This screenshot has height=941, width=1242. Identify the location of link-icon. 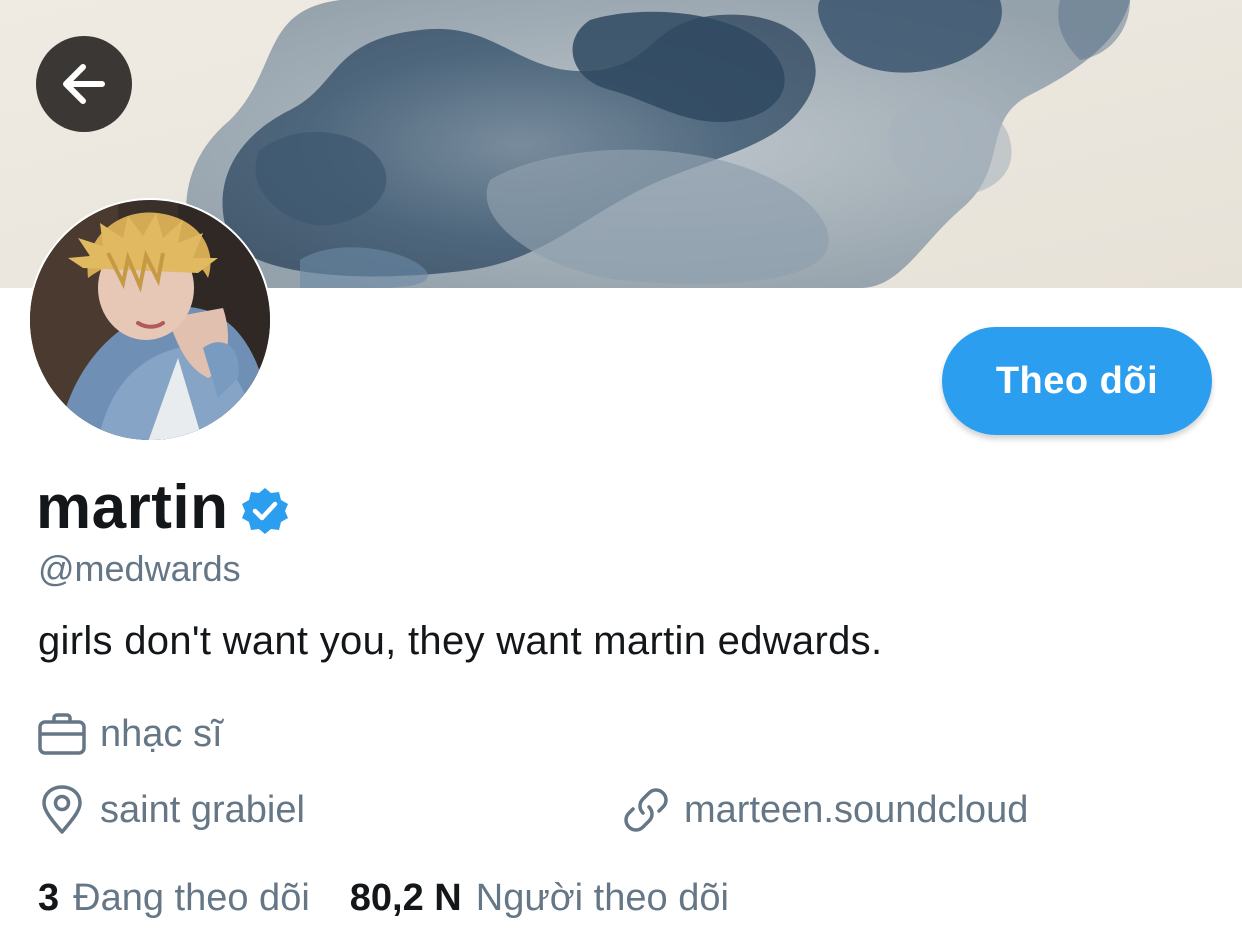
(646, 810).